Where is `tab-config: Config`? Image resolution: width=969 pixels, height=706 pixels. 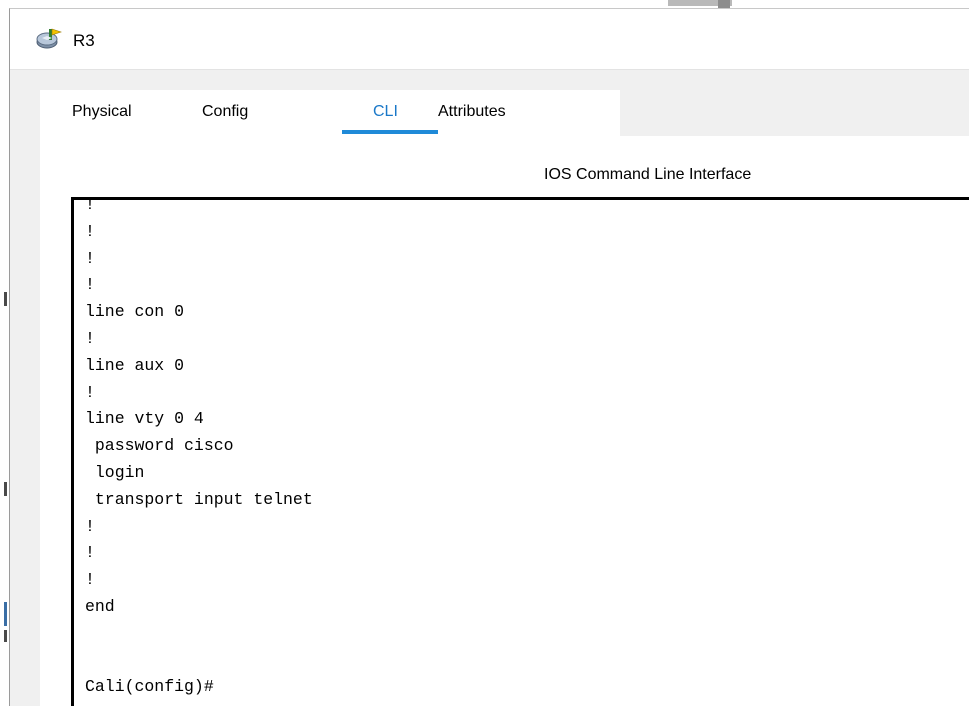
tab-config: Config is located at coordinates (225, 112).